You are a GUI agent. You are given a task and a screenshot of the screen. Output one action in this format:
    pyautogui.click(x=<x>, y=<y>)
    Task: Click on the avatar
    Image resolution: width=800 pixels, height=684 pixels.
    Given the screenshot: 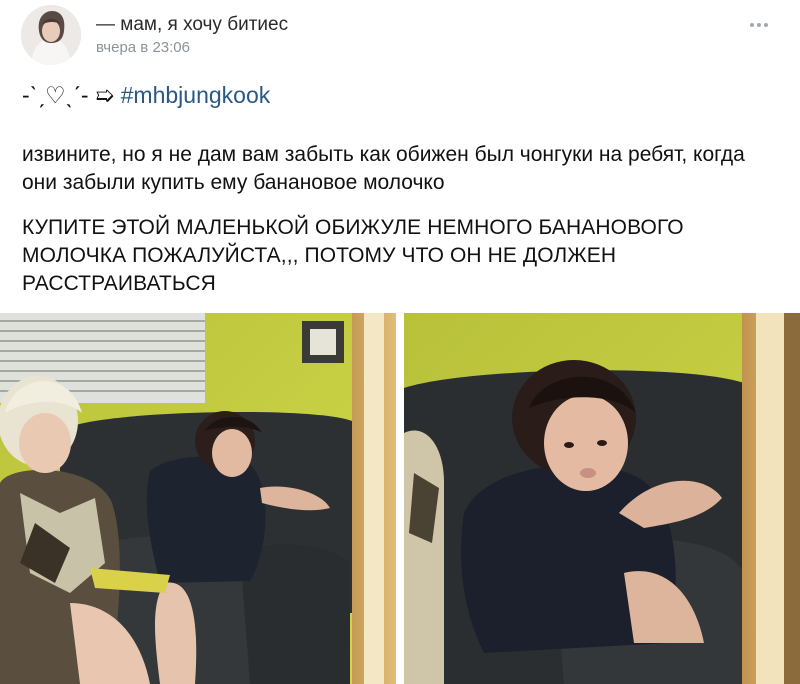 What is the action you would take?
    pyautogui.click(x=51, y=35)
    